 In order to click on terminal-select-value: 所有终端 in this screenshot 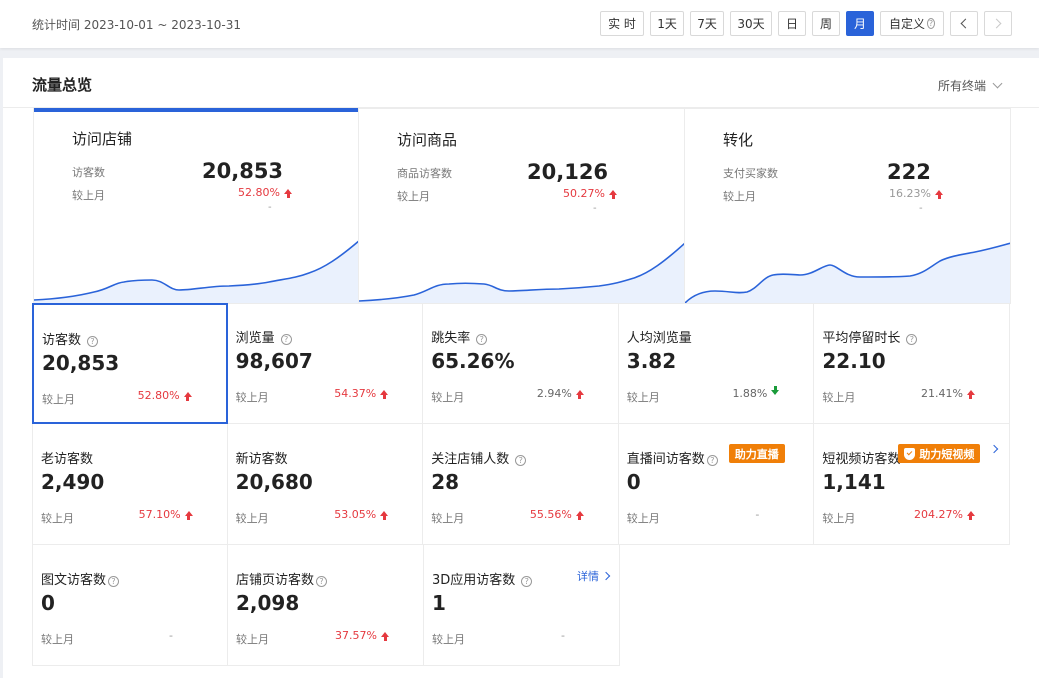, I will do `click(961, 86)`.